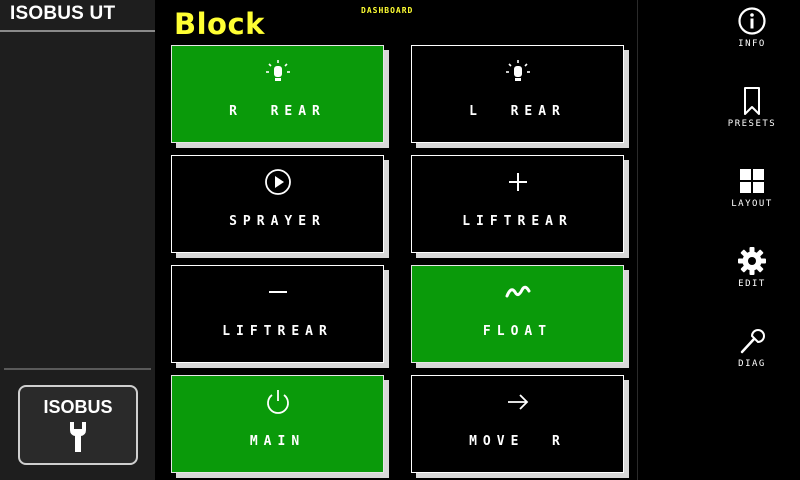 The width and height of the screenshot is (800, 480). What do you see at coordinates (752, 124) in the screenshot?
I see `presets-label: PRESETS` at bounding box center [752, 124].